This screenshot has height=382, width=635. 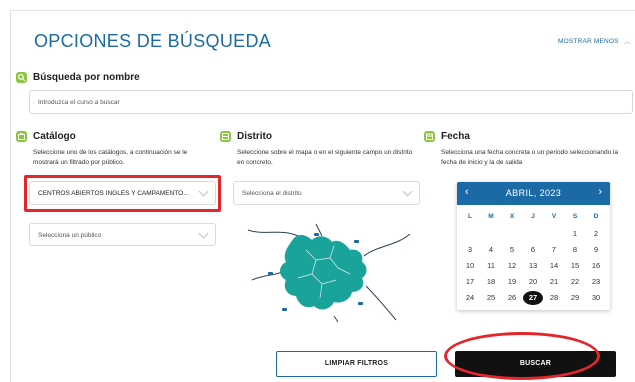 I want to click on map-districts, so click(x=323, y=272).